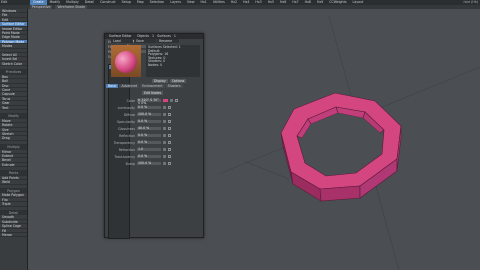 The height and width of the screenshot is (270, 480). Describe the element at coordinates (122, 41) in the screenshot. I see `file-button-load: Load` at that location.